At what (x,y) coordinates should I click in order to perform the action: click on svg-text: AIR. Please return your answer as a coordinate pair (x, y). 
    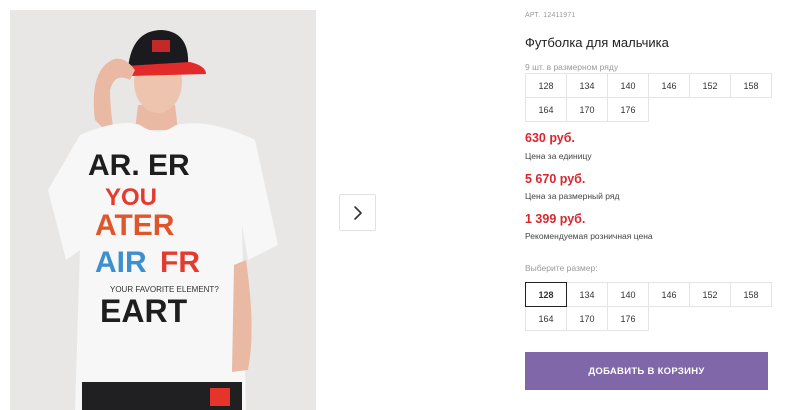
    Looking at the image, I should click on (121, 262).